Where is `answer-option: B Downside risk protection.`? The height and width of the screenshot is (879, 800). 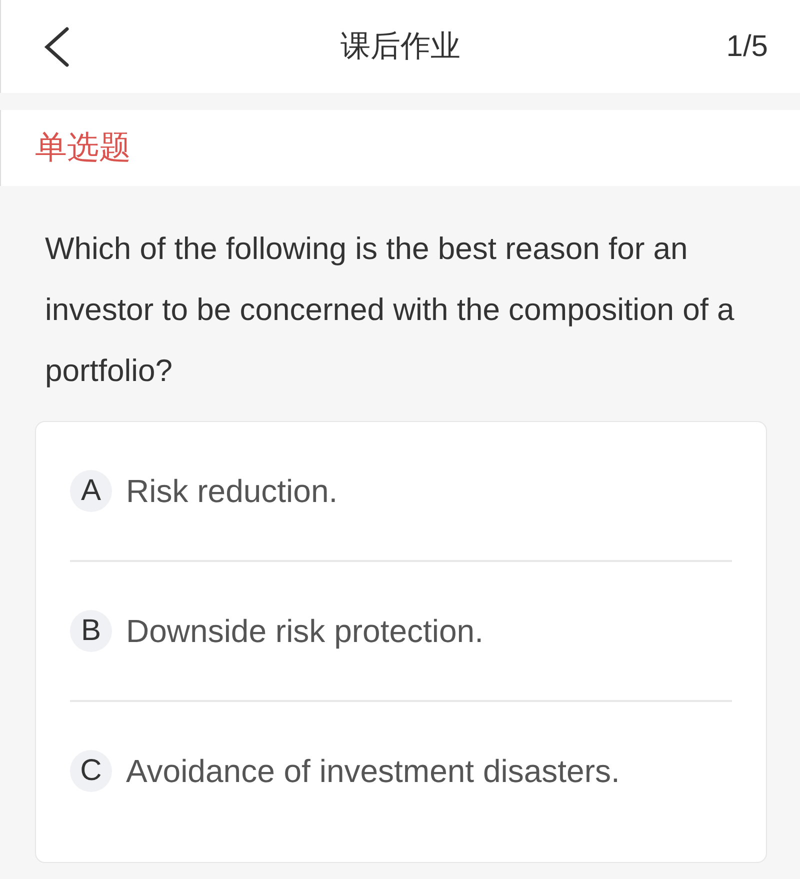 answer-option: B Downside risk protection. is located at coordinates (401, 632).